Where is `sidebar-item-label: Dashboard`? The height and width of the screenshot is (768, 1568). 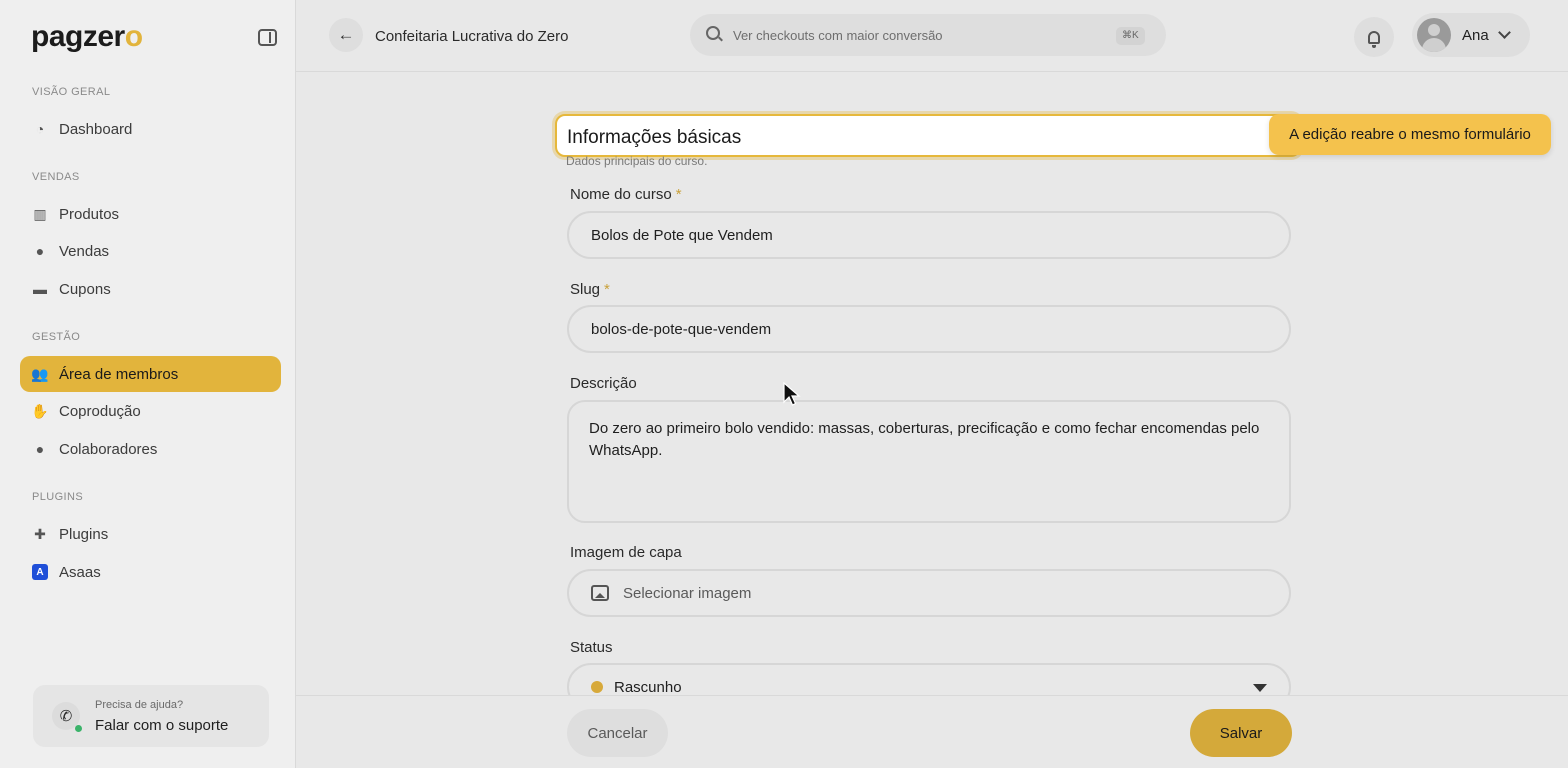
sidebar-item-label: Dashboard is located at coordinates (96, 129).